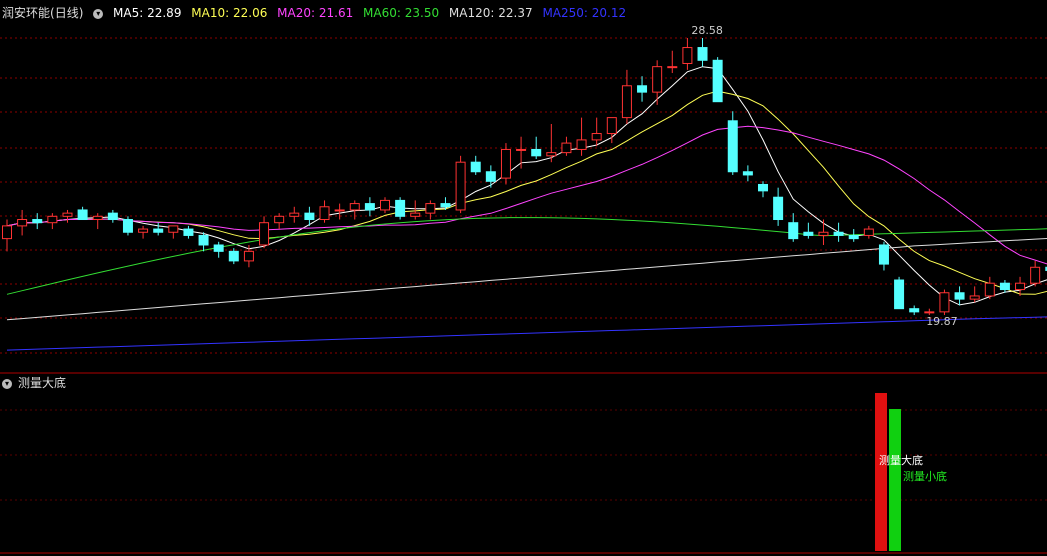 This screenshot has height=556, width=1047. What do you see at coordinates (942, 321) in the screenshot?
I see `low-price-label: 19.87` at bounding box center [942, 321].